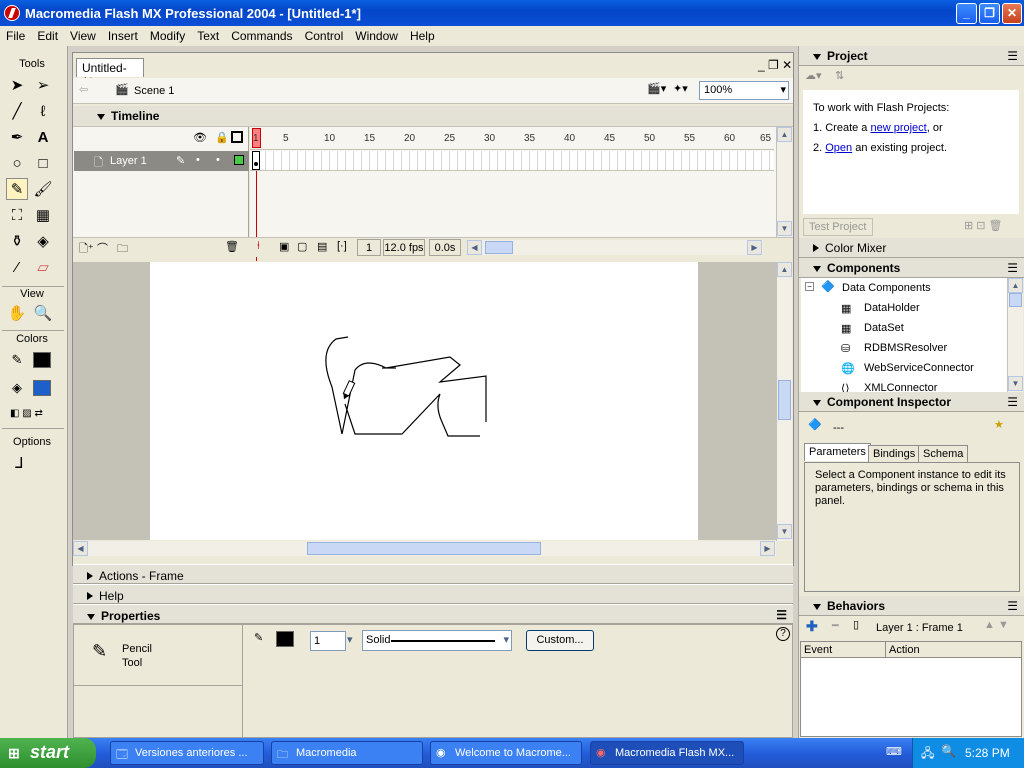 The width and height of the screenshot is (1024, 768). What do you see at coordinates (911, 402) in the screenshot?
I see `component-inspector-header: Component Inspector ☰` at bounding box center [911, 402].